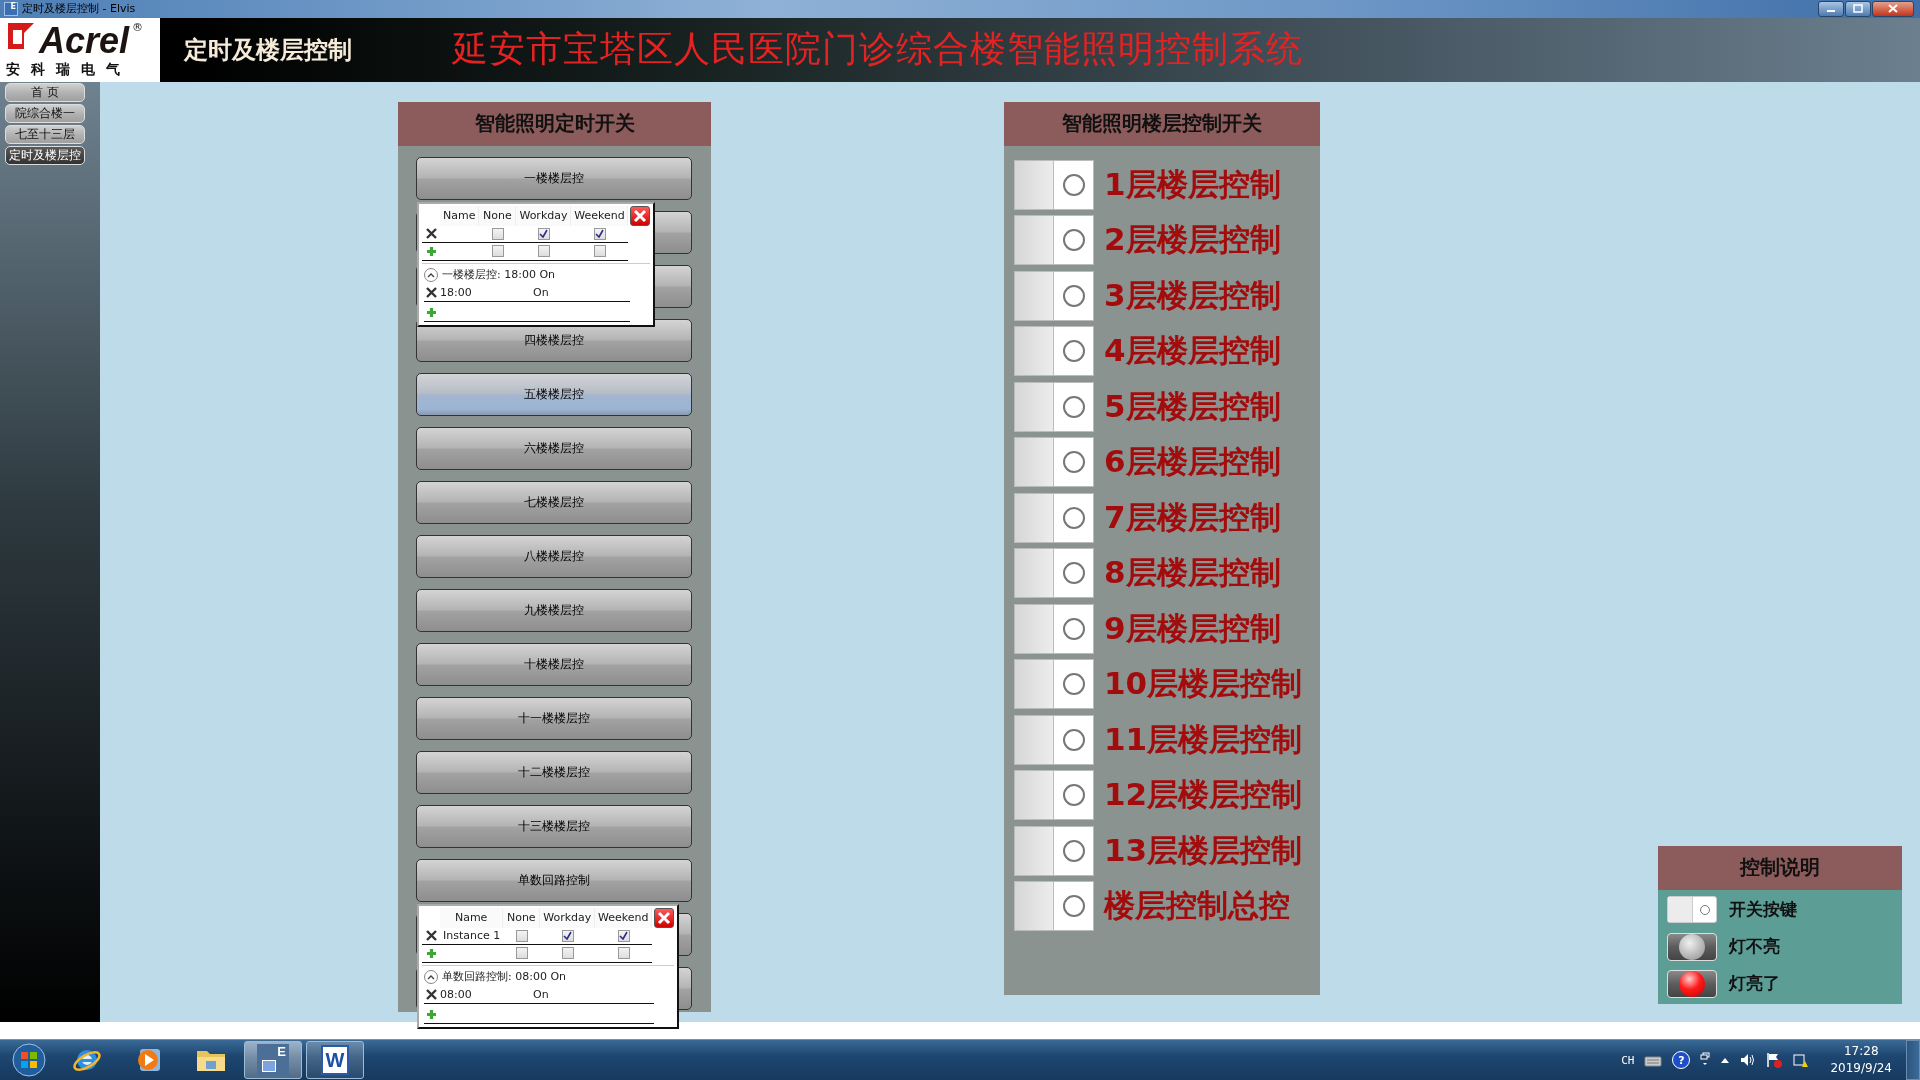 This screenshot has width=1920, height=1080. I want to click on floor-label: 10层楼层控制, so click(1203, 683).